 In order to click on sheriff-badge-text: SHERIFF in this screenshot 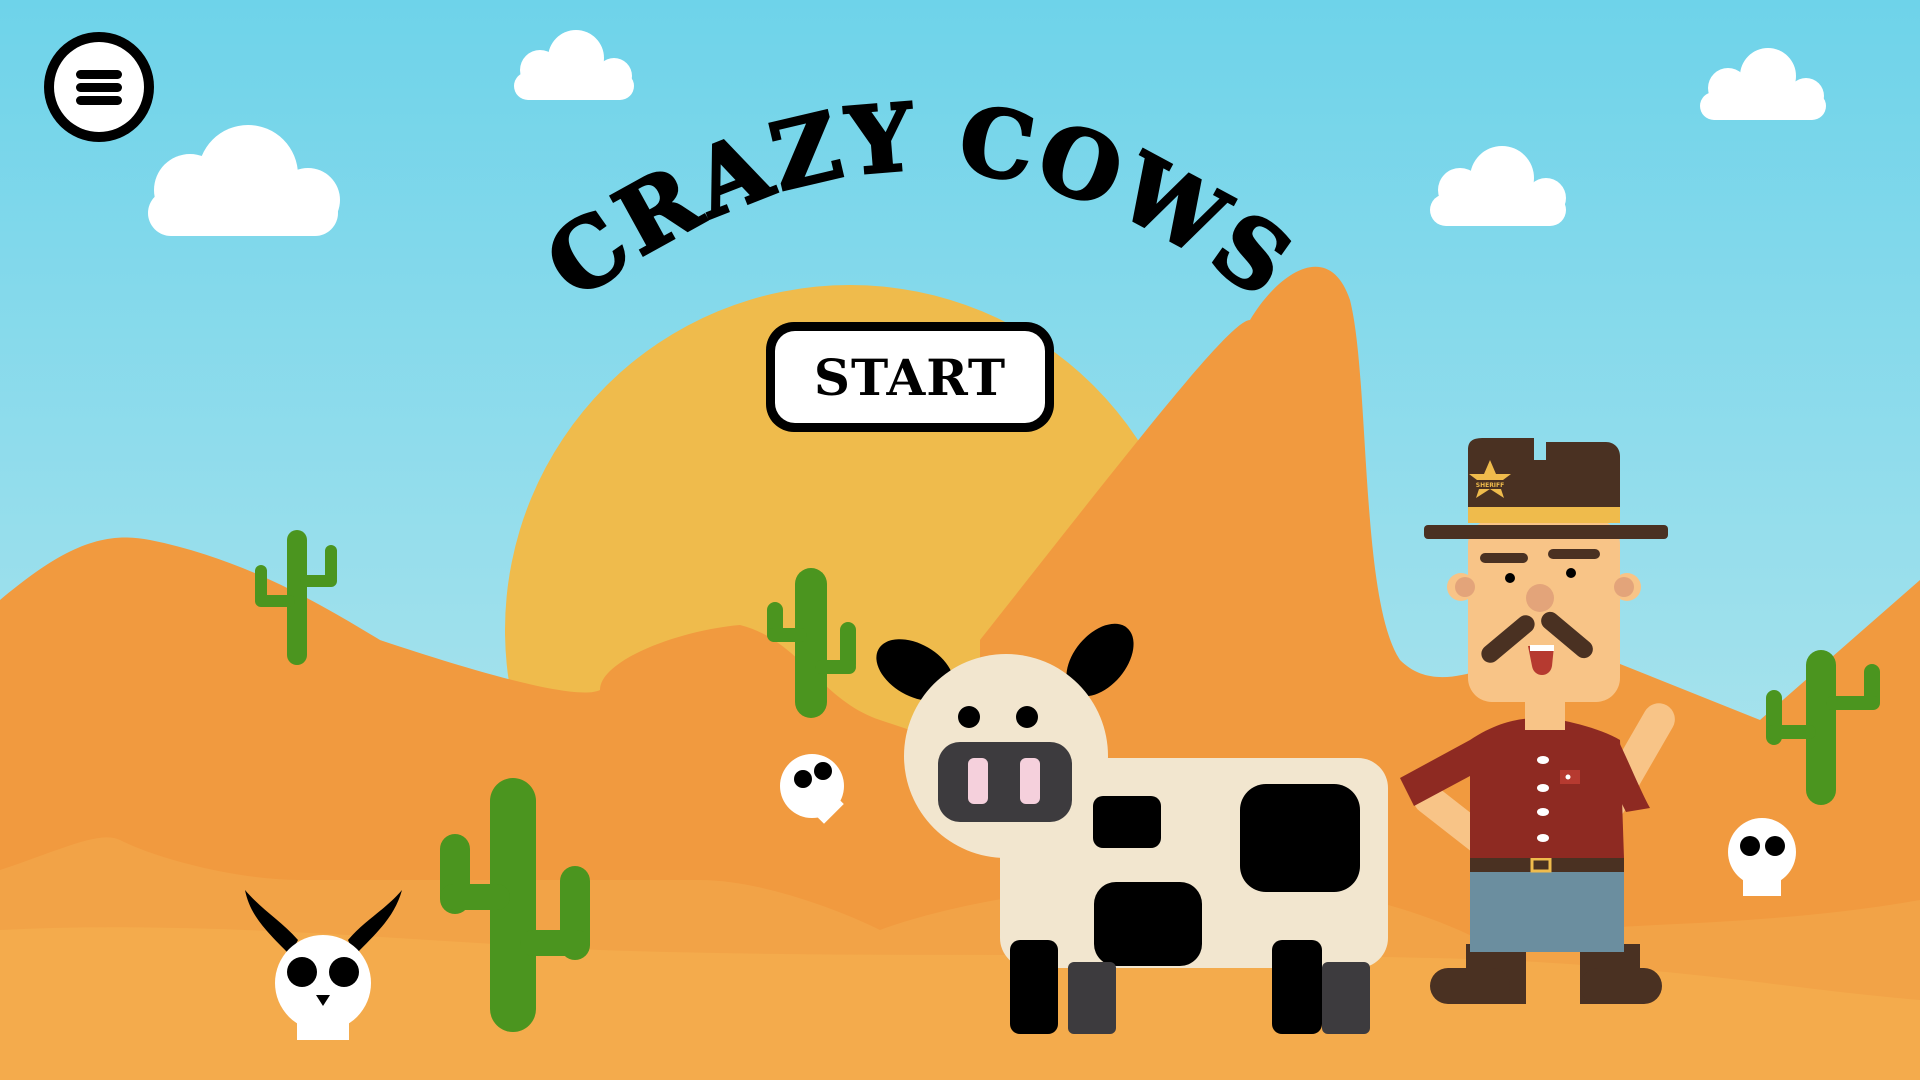, I will do `click(1490, 485)`.